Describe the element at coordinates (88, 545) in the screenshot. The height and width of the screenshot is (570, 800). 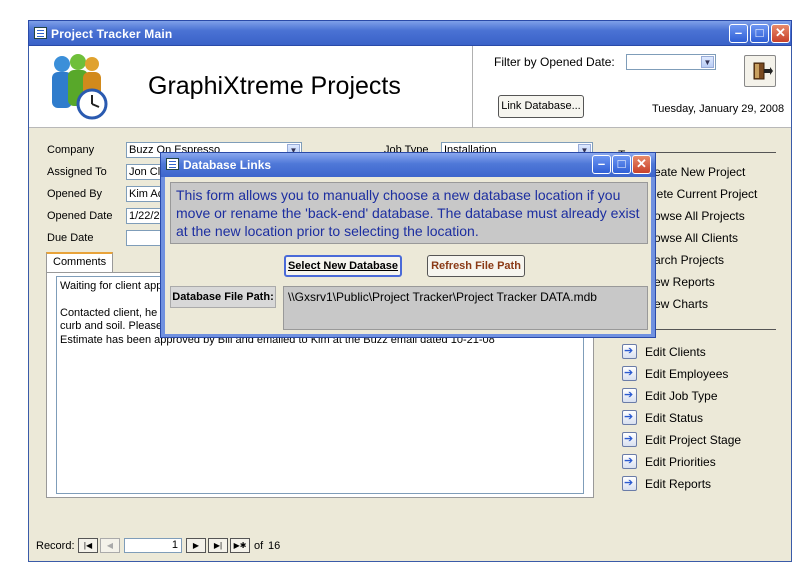
I see `first-record-button: |◀` at that location.